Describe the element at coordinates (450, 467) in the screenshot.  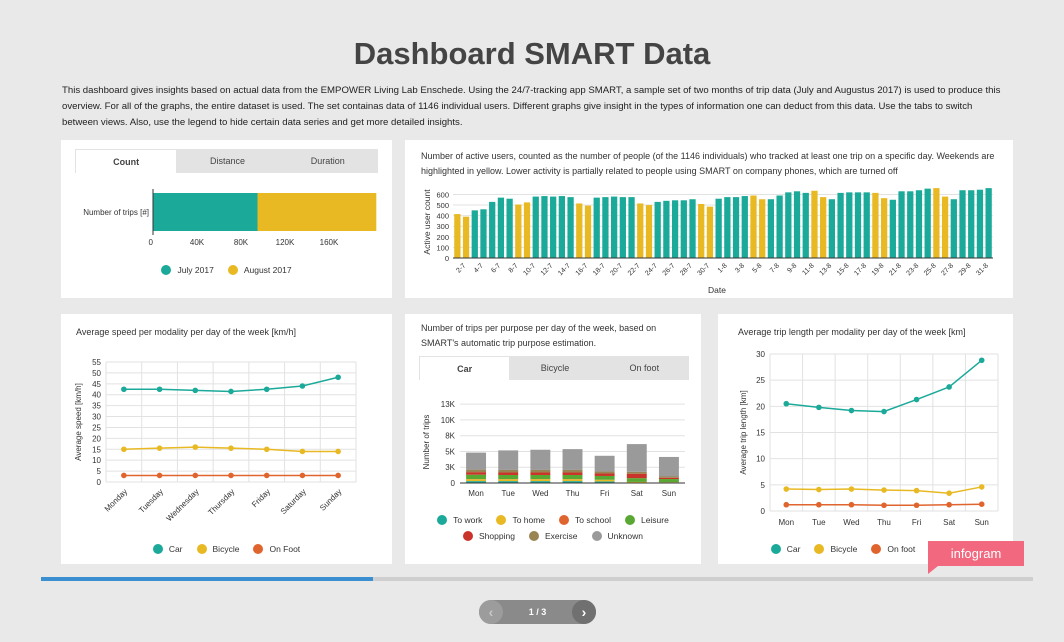
I see `y-tick-label: 3K` at that location.